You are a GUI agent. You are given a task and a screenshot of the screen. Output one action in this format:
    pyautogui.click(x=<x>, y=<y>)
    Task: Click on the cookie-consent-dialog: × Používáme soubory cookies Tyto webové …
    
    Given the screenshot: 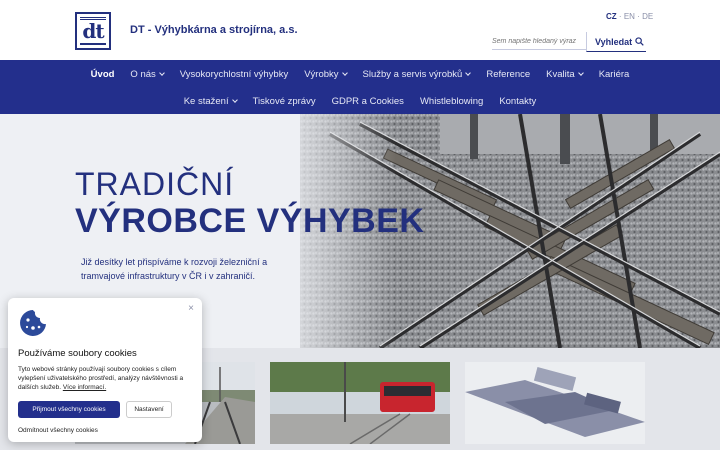 What is the action you would take?
    pyautogui.click(x=105, y=370)
    